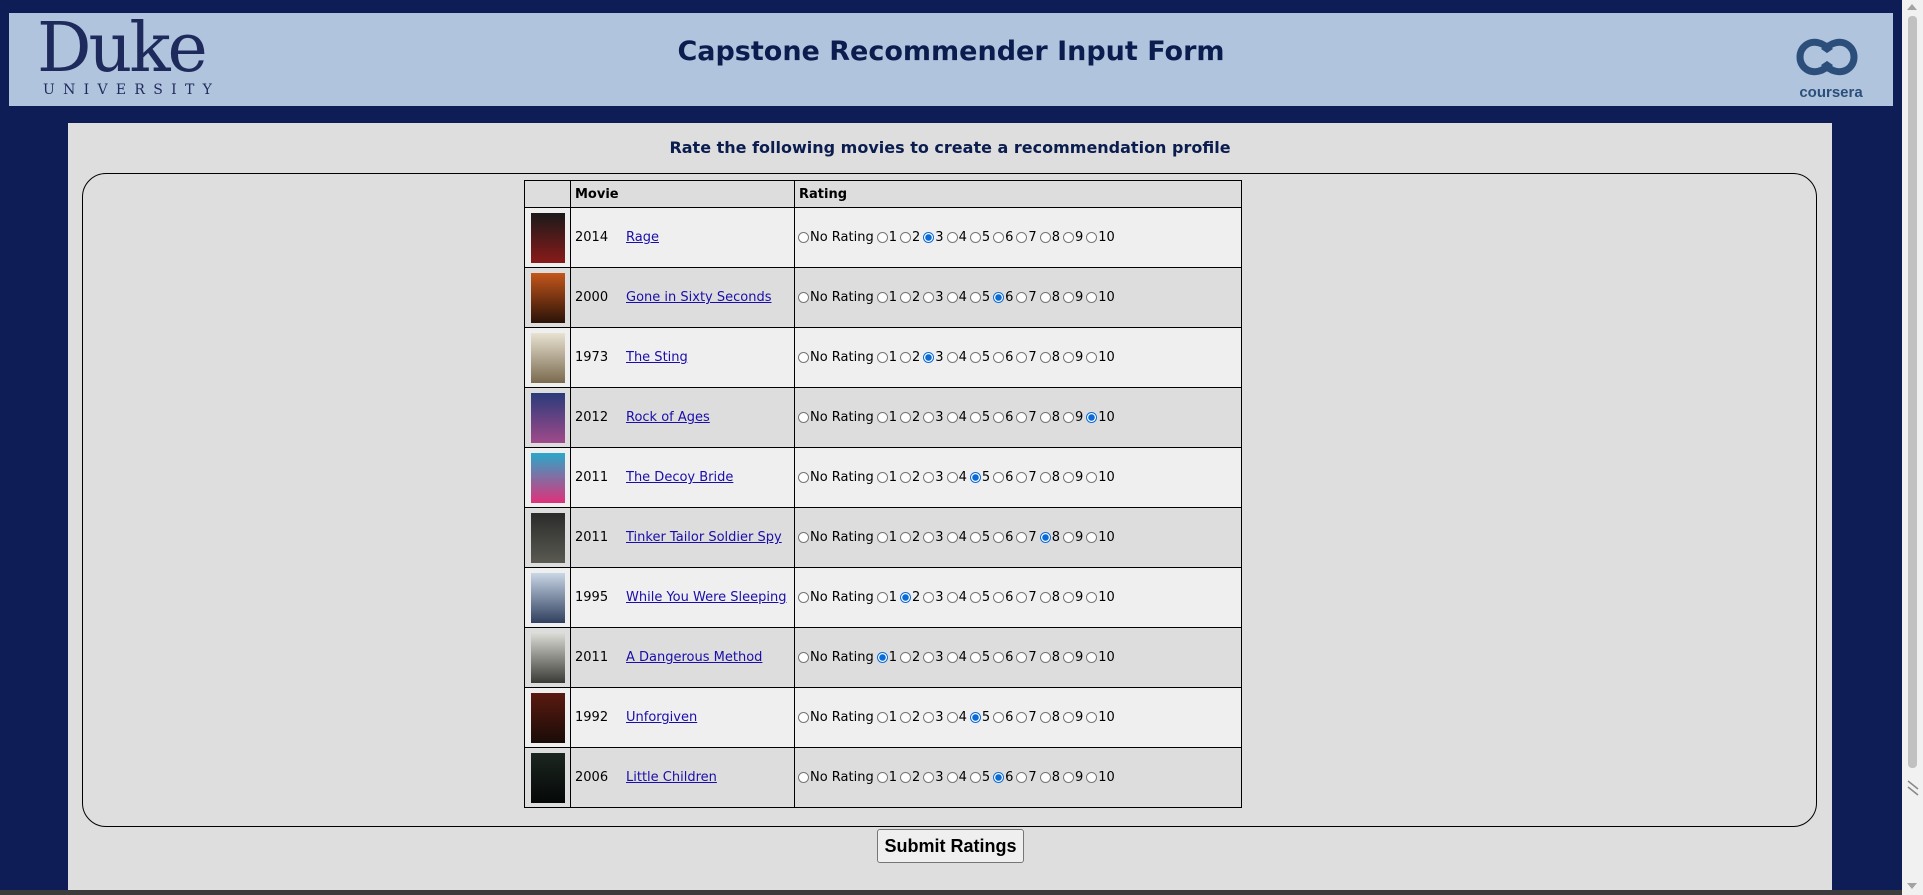 This screenshot has width=1923, height=895. I want to click on scroll-down-arrow-icon, so click(1912, 886).